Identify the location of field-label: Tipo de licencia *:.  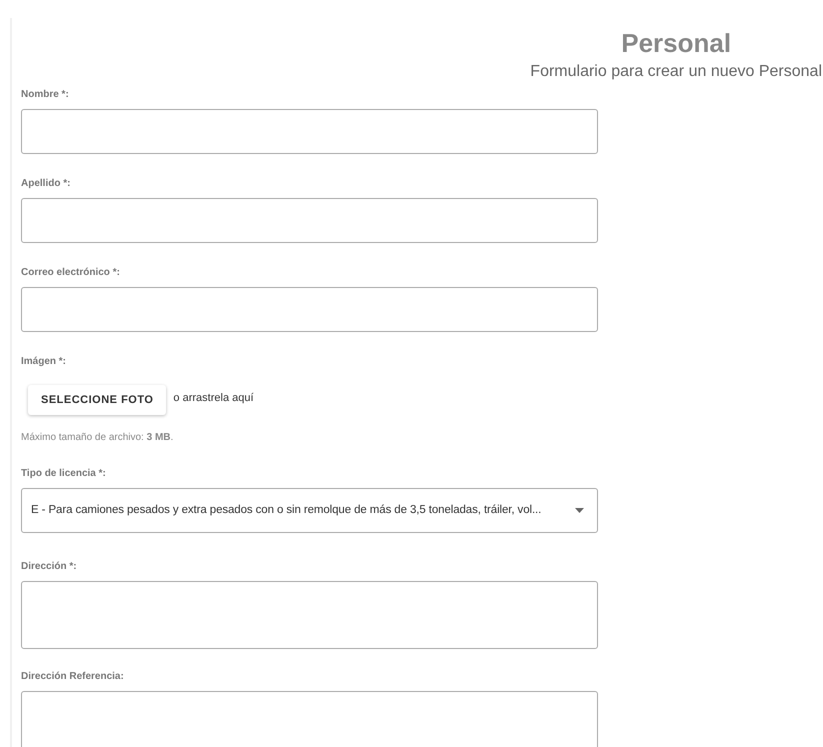
(63, 473).